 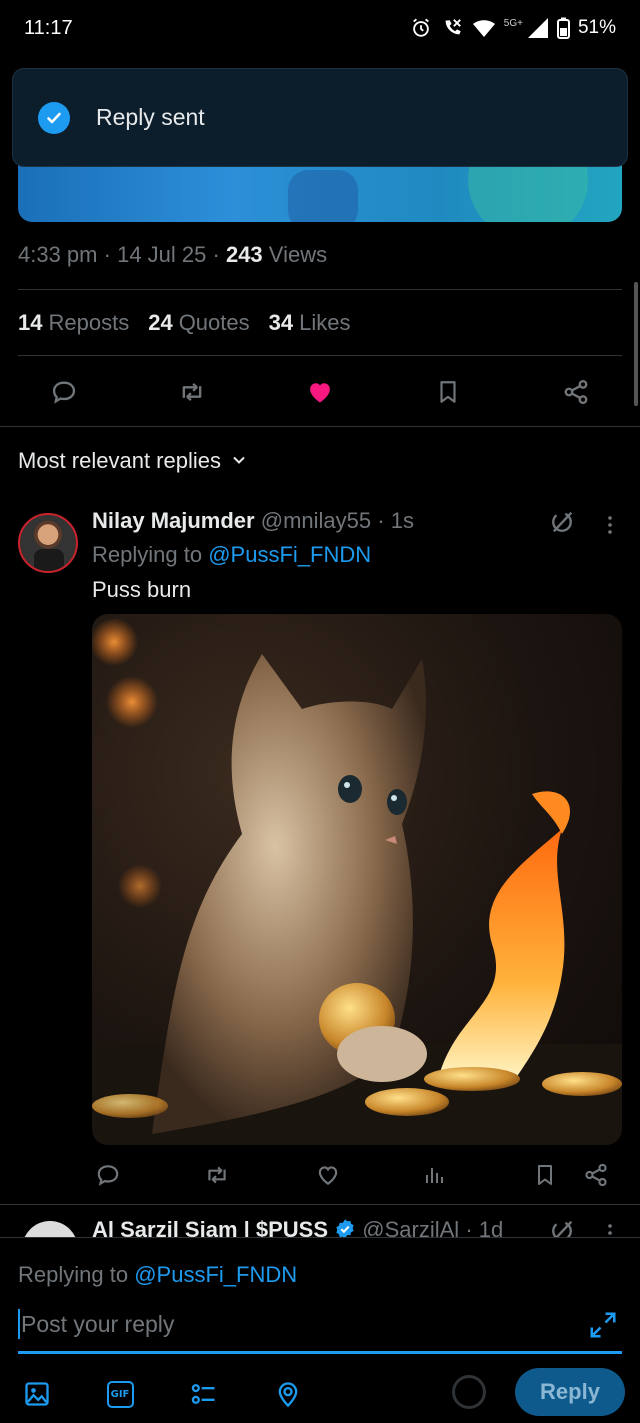 I want to click on tweet-time: 4:33 pm, so click(x=58, y=254).